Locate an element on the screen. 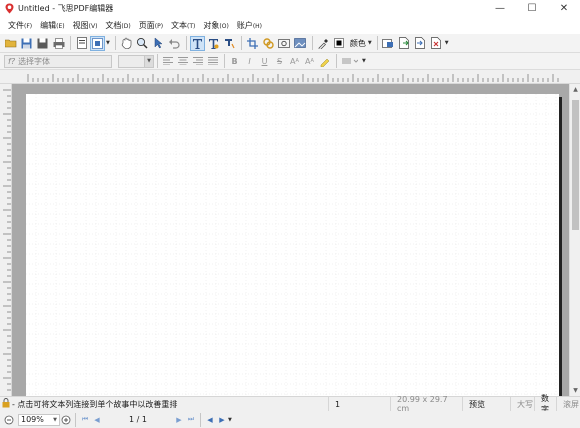 This screenshot has height=428, width=580. scrollbar-thumb is located at coordinates (575, 165).